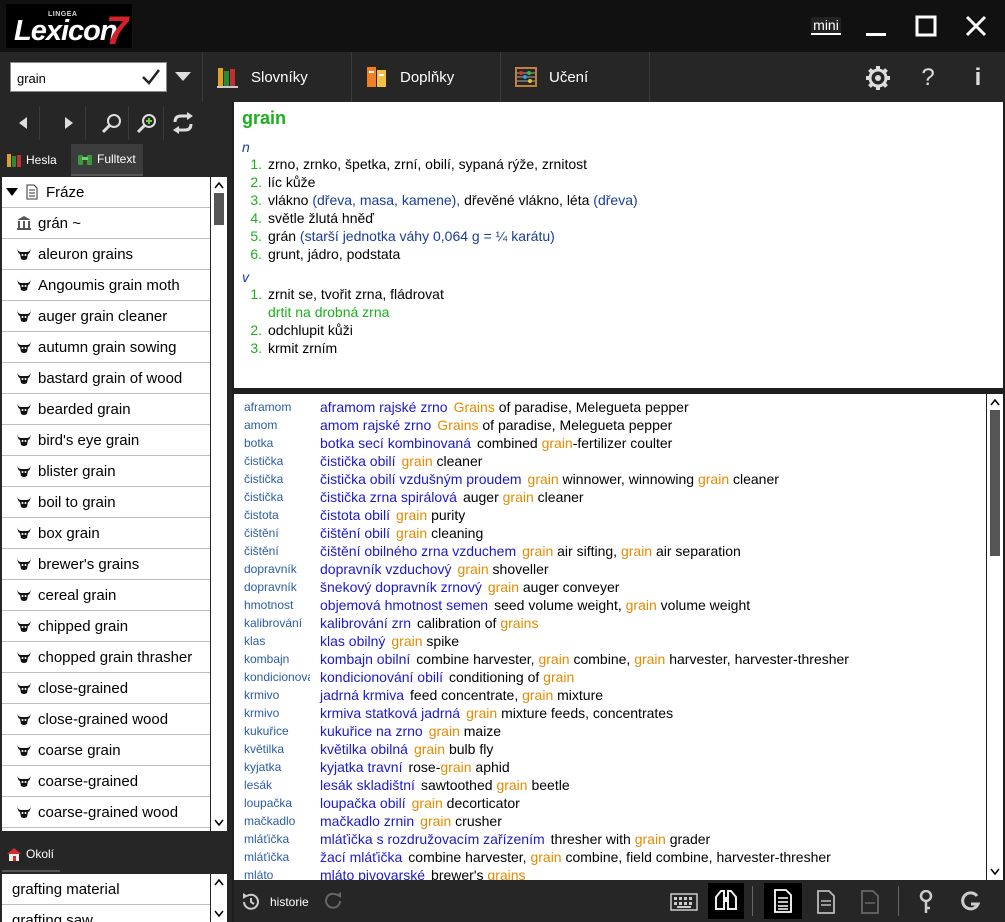 The width and height of the screenshot is (1005, 922). Describe the element at coordinates (365, 623) in the screenshot. I see `fulltext-headword-link: kalibrování zrn` at that location.